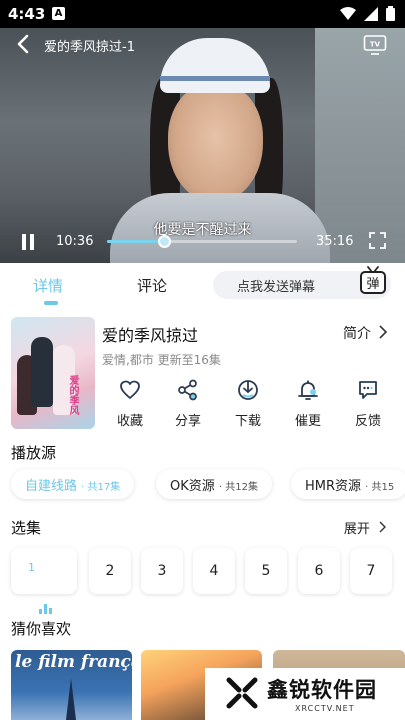 Image resolution: width=405 pixels, height=720 pixels. I want to click on player-controls: 10:36 35:16, so click(202, 243).